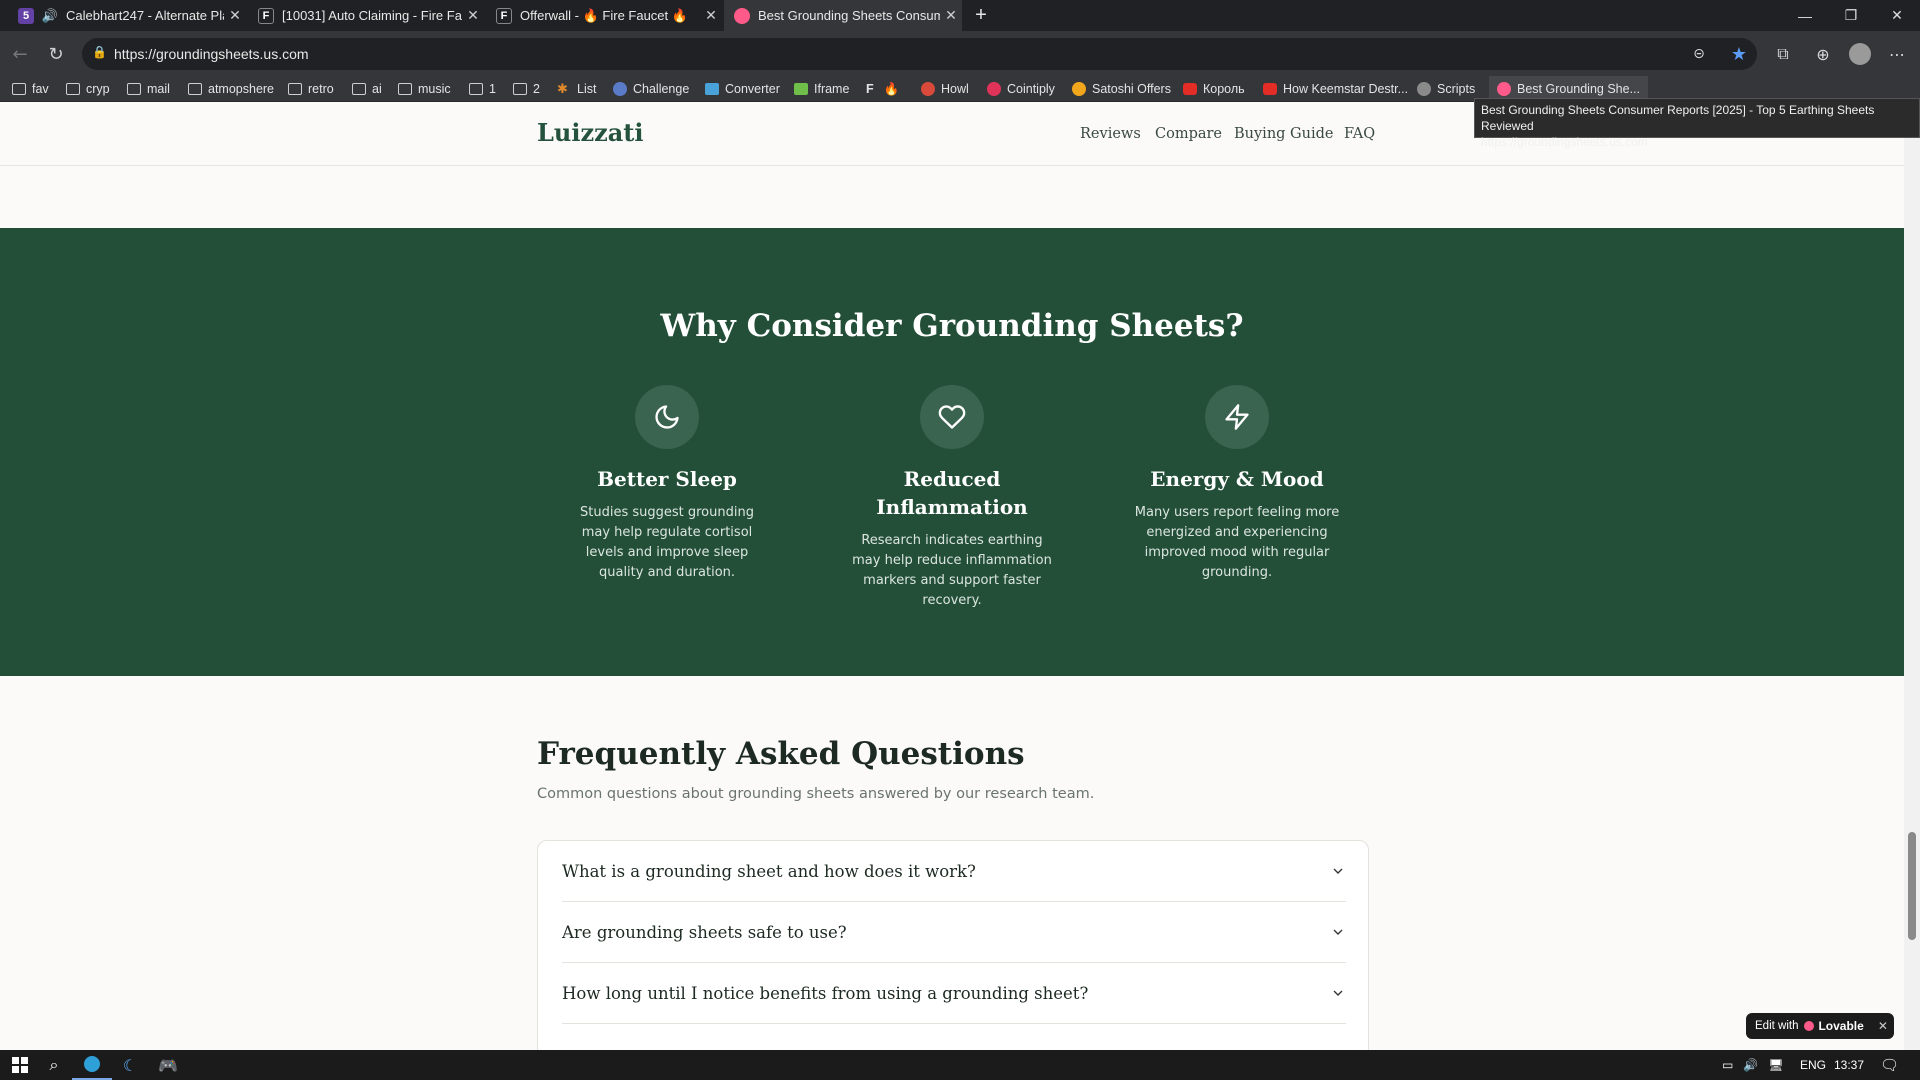  What do you see at coordinates (1110, 134) in the screenshot?
I see `nav-reviews: Reviews` at bounding box center [1110, 134].